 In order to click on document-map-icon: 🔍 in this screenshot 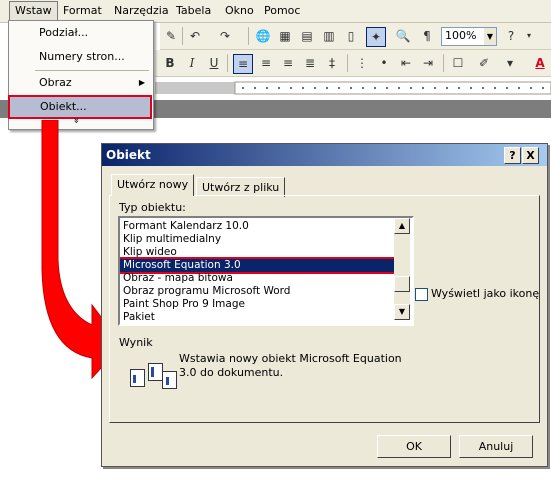, I will do `click(403, 36)`.